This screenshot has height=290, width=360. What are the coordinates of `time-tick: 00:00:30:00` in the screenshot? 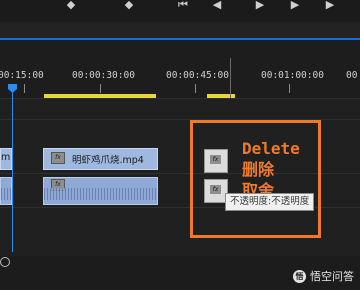 It's located at (103, 75).